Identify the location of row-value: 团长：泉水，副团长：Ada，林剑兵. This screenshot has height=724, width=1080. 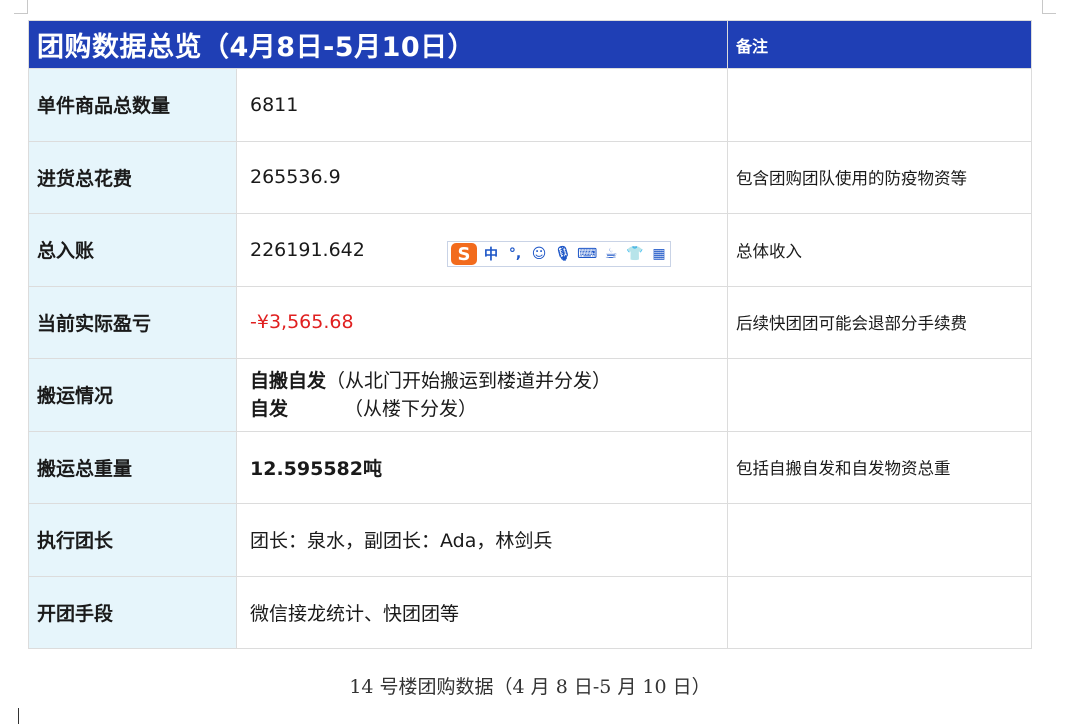
(482, 540).